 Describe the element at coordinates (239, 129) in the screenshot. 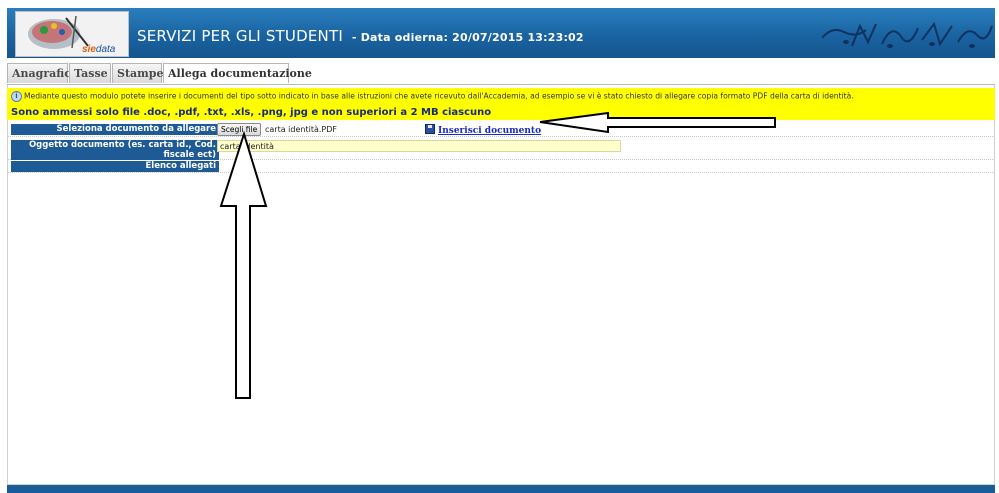

I see `choose-file-button: Scegli file` at that location.